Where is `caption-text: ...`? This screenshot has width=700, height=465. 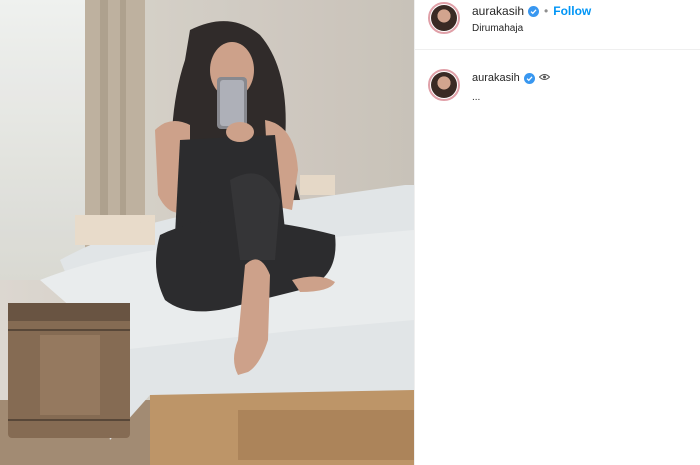 caption-text: ... is located at coordinates (476, 97).